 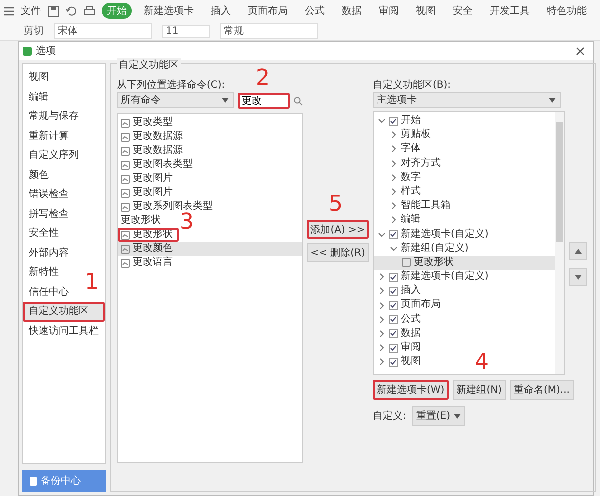 I want to click on tabs-dropdown: 主选项卡, so click(x=467, y=100).